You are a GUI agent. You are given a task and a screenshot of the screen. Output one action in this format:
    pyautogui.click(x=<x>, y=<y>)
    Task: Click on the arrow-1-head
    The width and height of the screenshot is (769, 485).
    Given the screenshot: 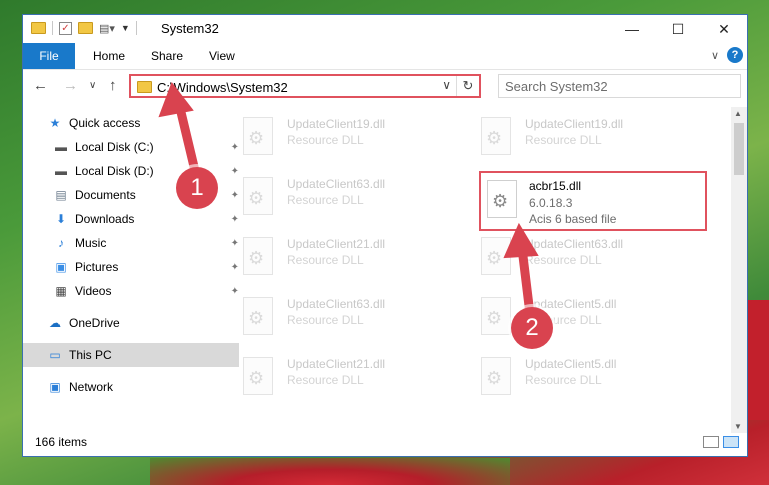 What is the action you would take?
    pyautogui.click(x=176, y=99)
    